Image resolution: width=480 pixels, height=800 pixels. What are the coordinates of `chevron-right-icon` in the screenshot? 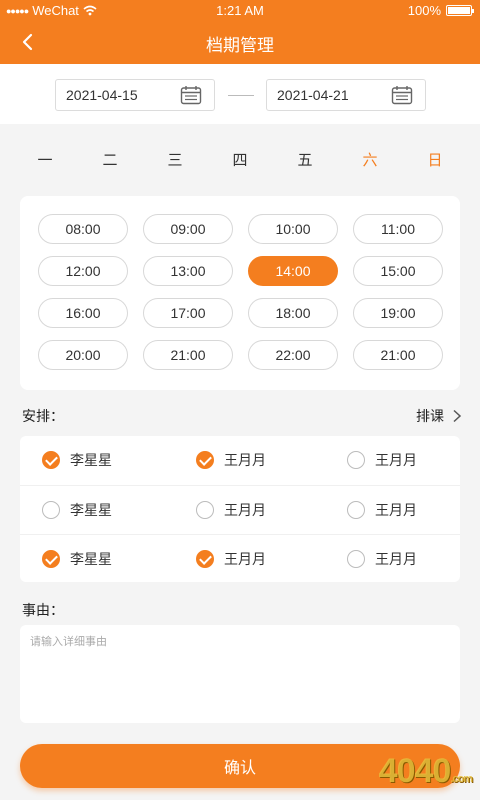 It's located at (457, 416).